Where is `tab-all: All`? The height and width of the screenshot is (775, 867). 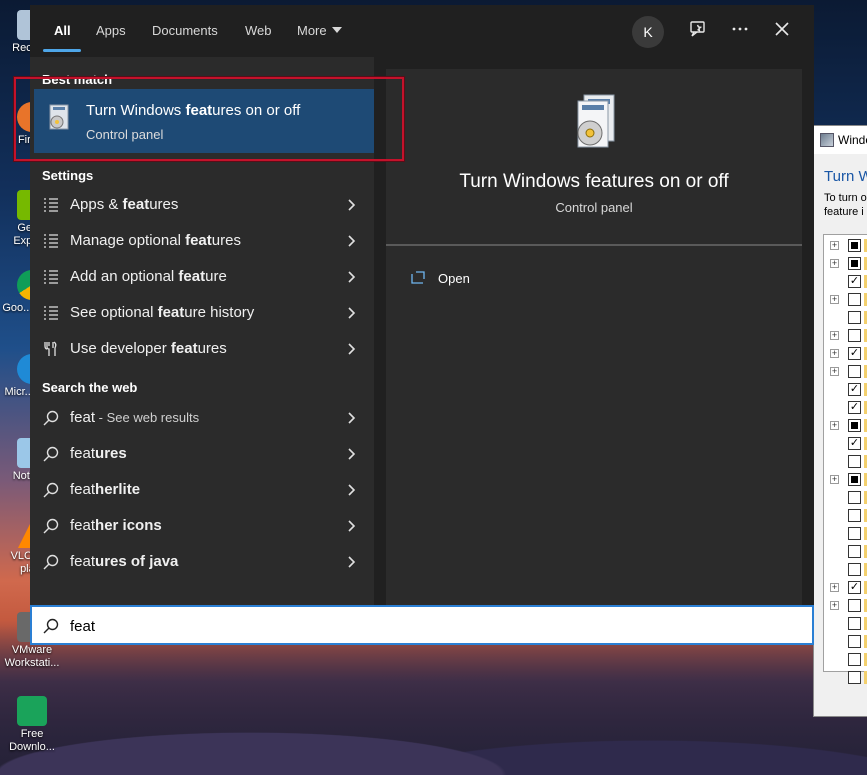 tab-all: All is located at coordinates (62, 30).